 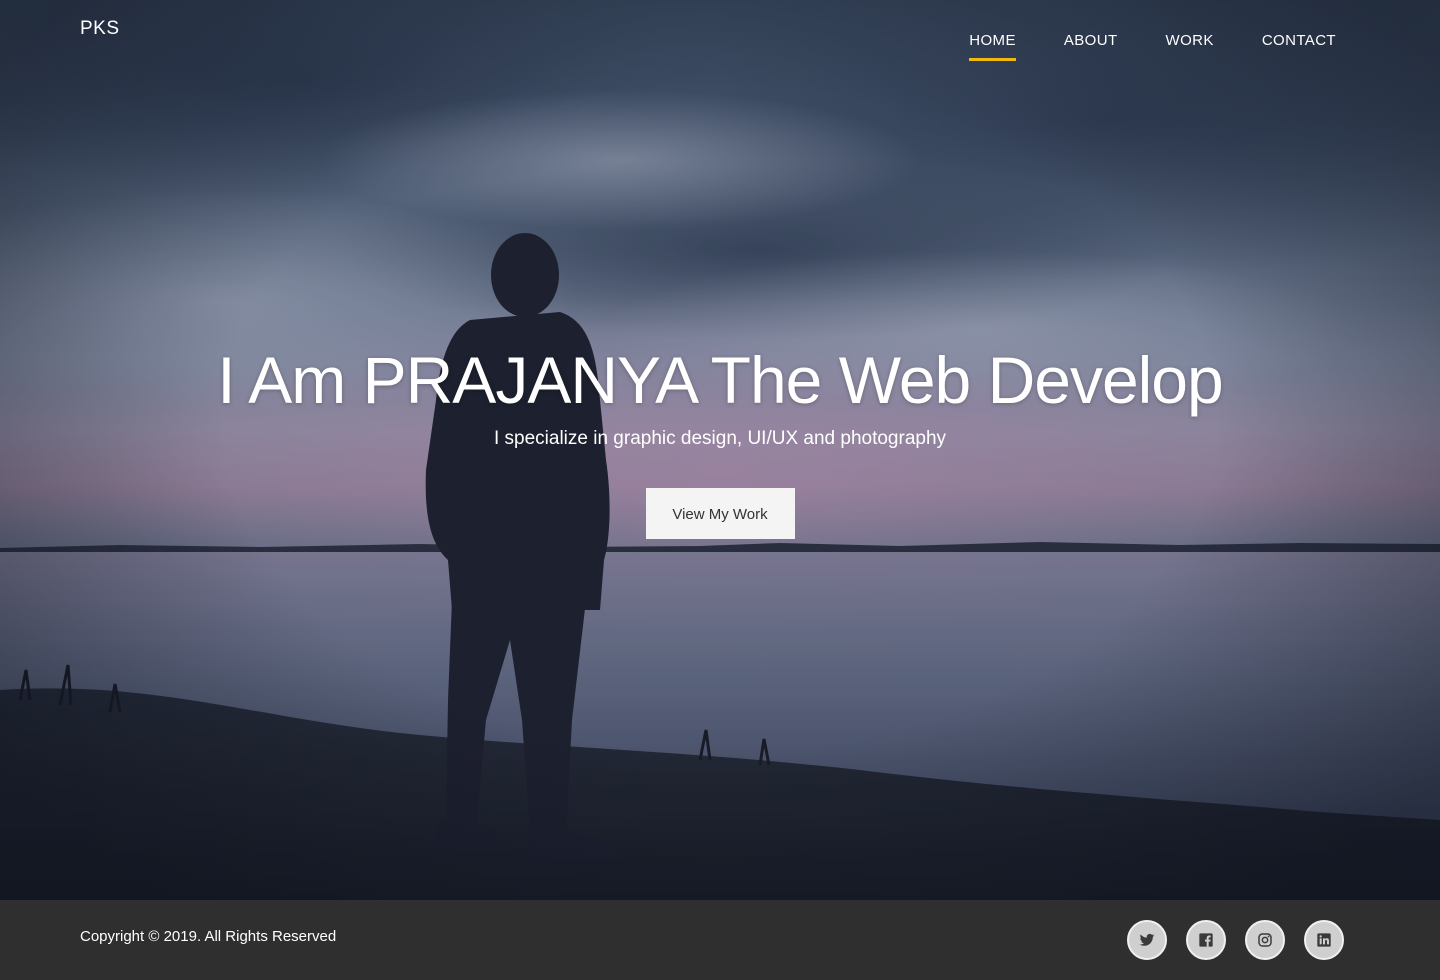 What do you see at coordinates (720, 380) in the screenshot?
I see `hero-title: I Am PRAJANYA The Web Develop` at bounding box center [720, 380].